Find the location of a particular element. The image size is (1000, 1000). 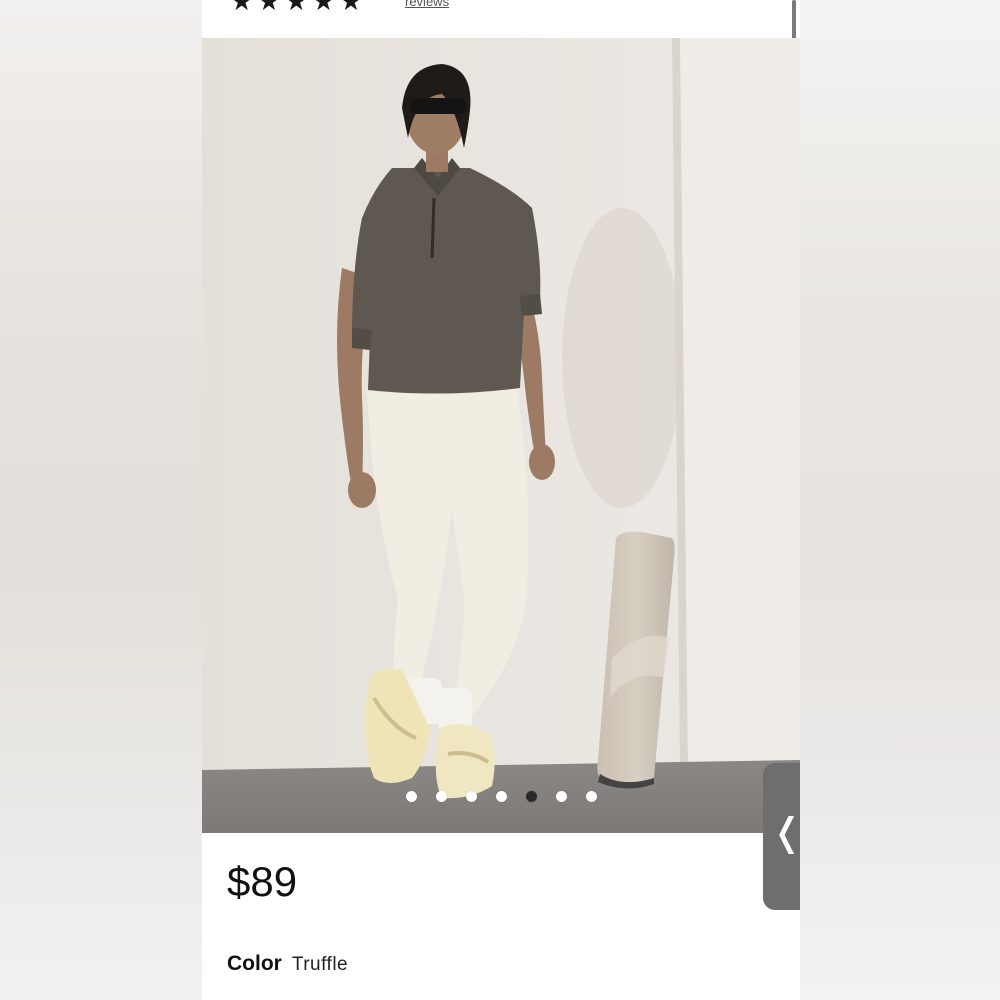

reviews-link: reviews is located at coordinates (427, 4).